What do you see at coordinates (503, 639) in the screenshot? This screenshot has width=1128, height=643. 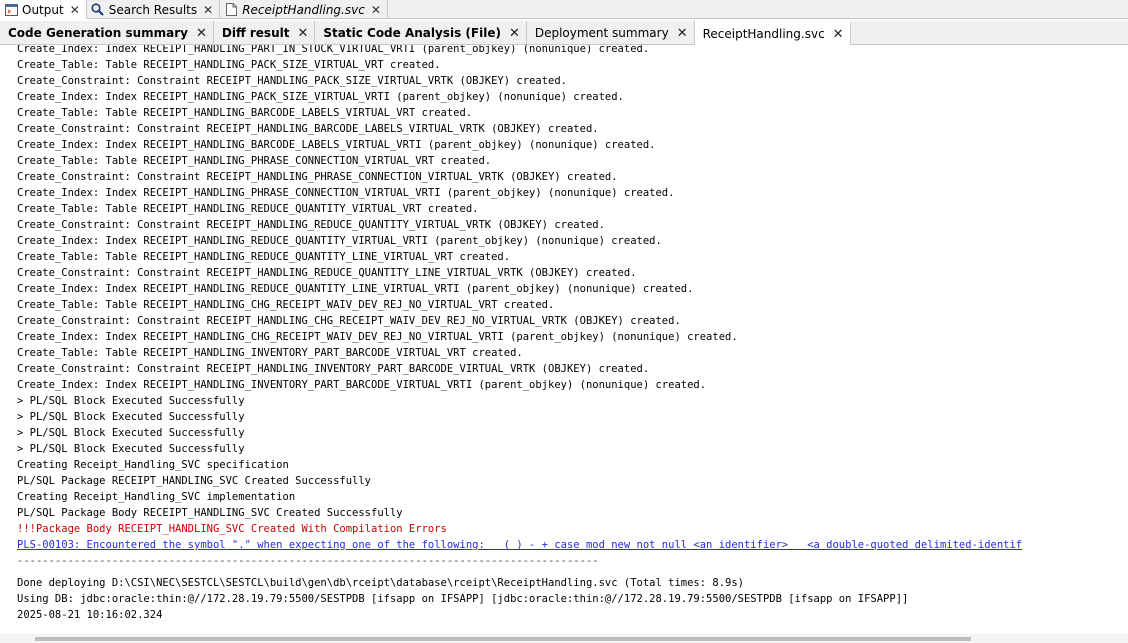 I see `scrollbar-thumb` at bounding box center [503, 639].